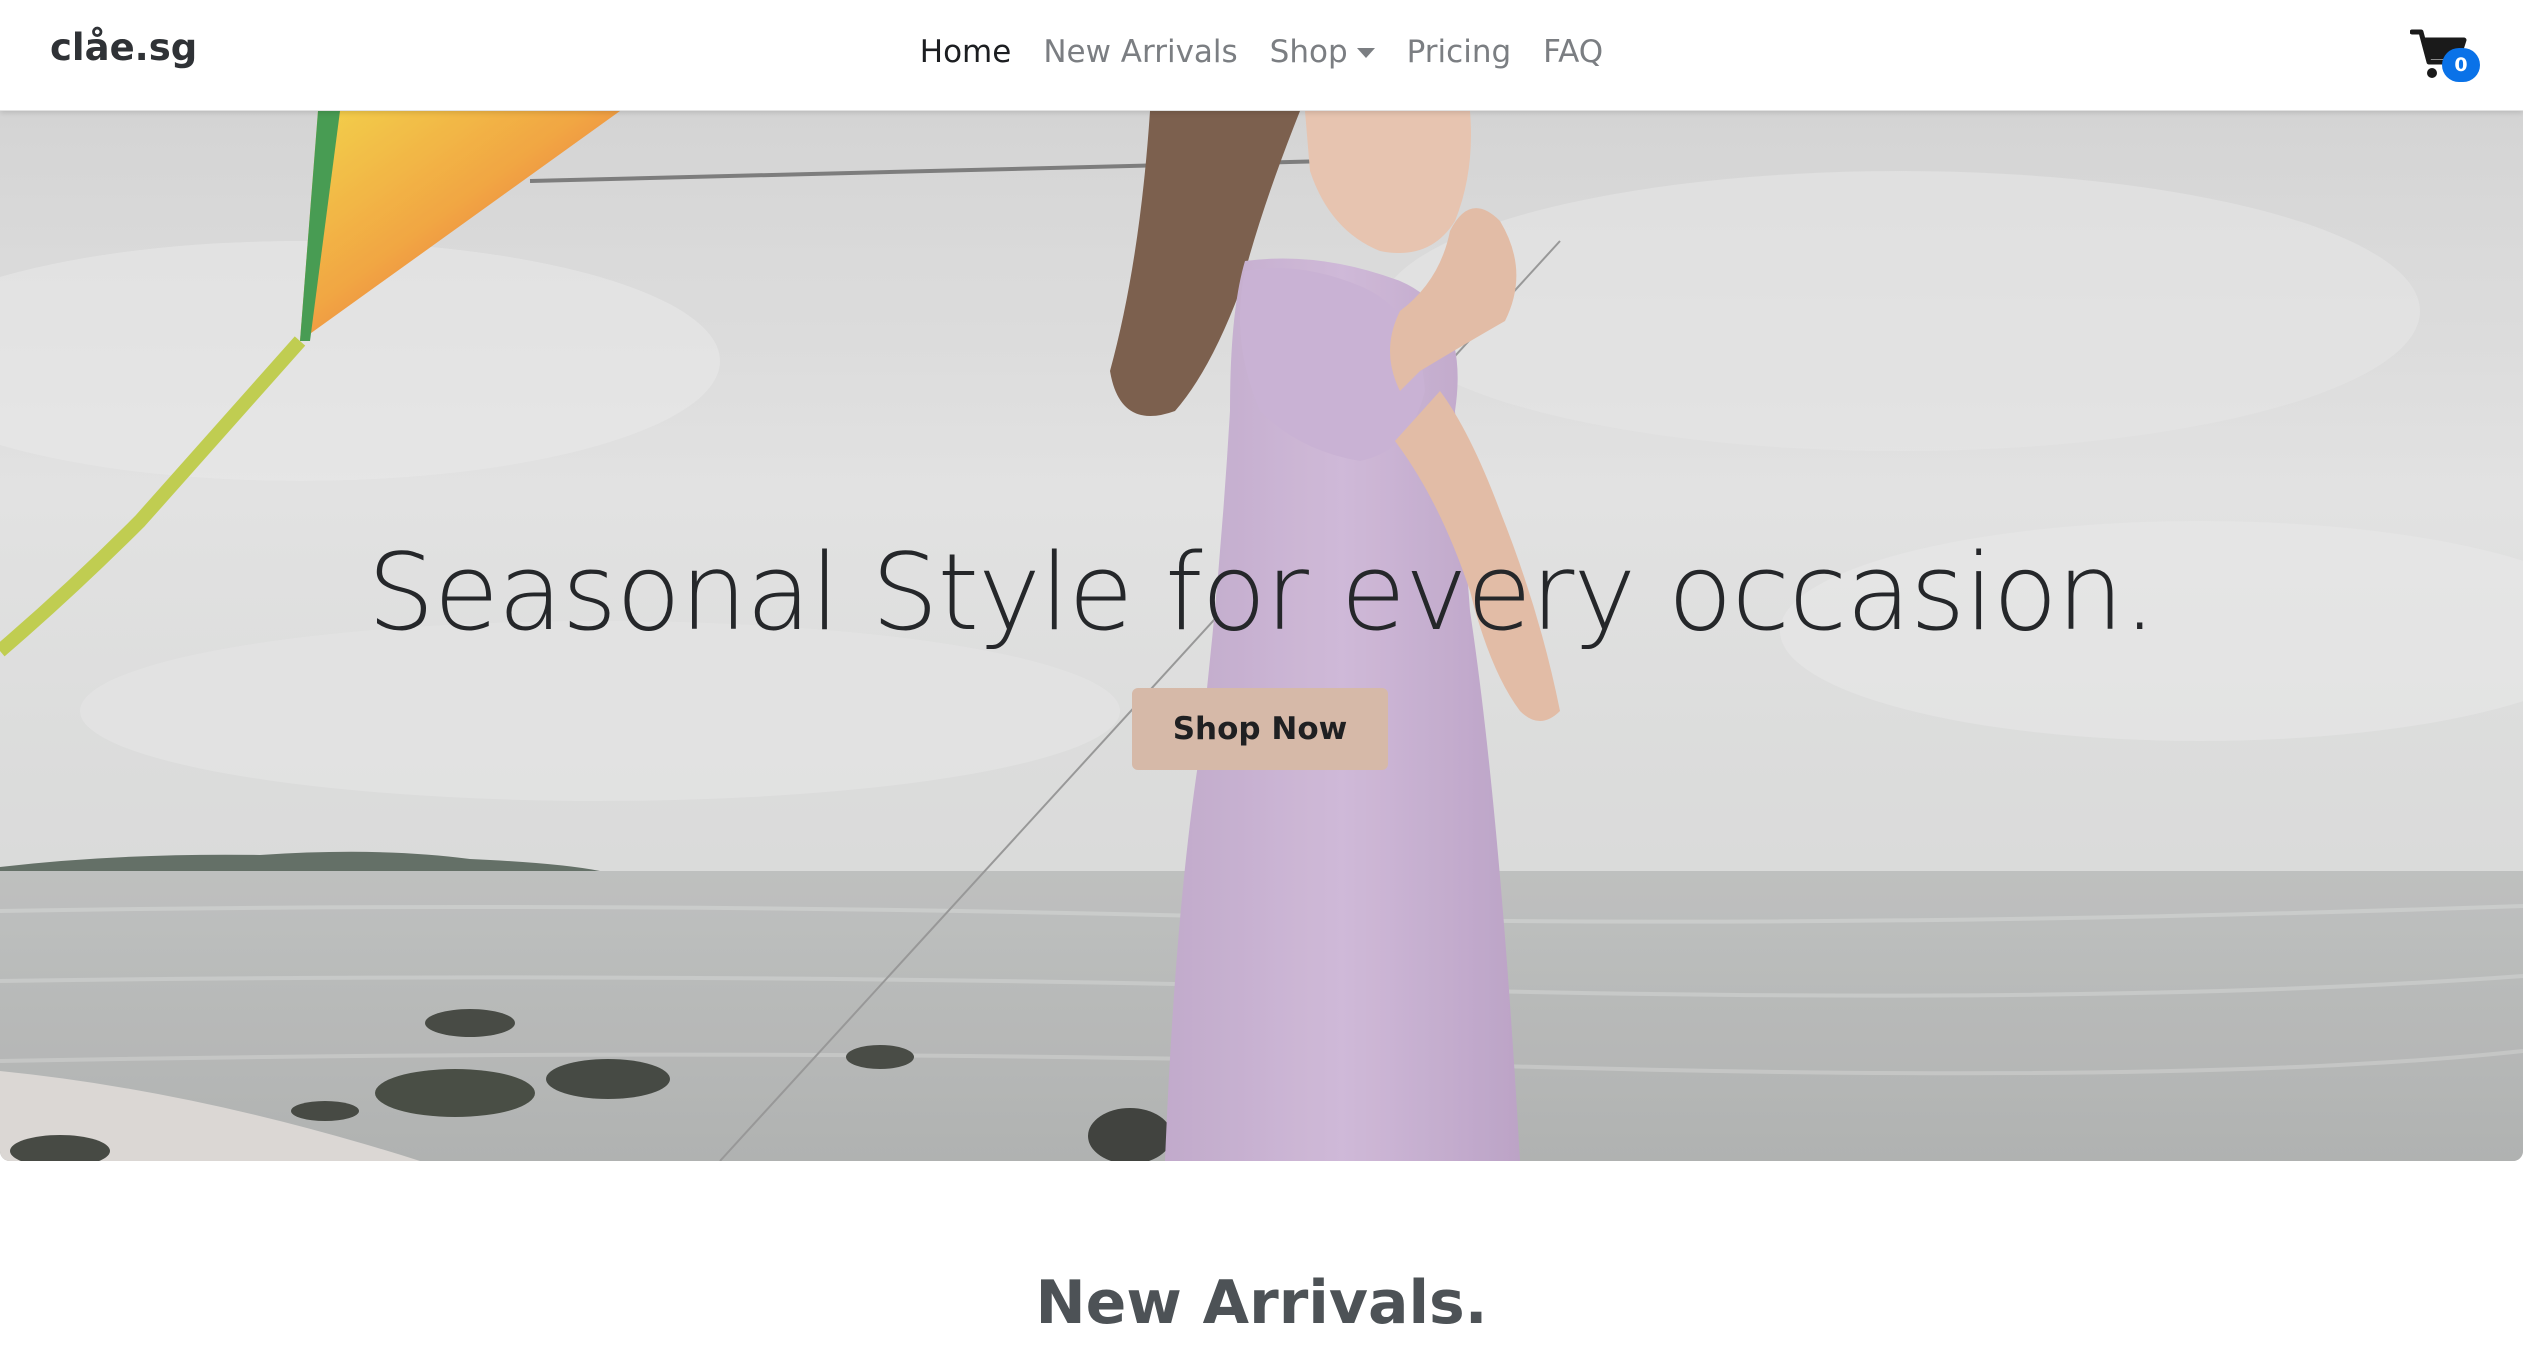 The height and width of the screenshot is (1352, 2523). Describe the element at coordinates (1573, 52) in the screenshot. I see `nav-link-faq: FAQ` at that location.